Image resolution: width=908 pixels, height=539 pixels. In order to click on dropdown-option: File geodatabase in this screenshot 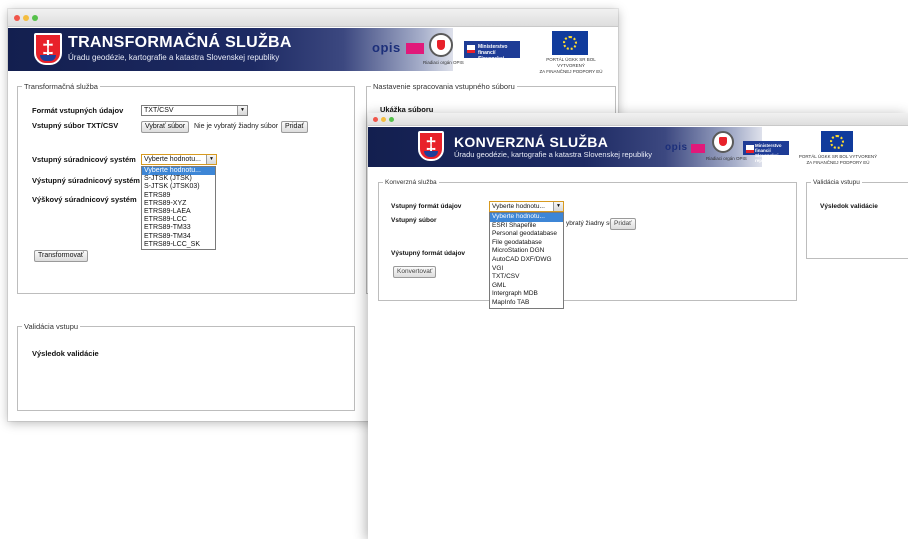, I will do `click(526, 243)`.